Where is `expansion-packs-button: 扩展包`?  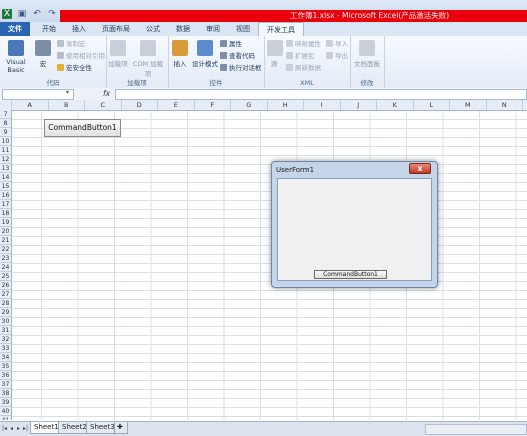 expansion-packs-button: 扩展包 is located at coordinates (300, 56).